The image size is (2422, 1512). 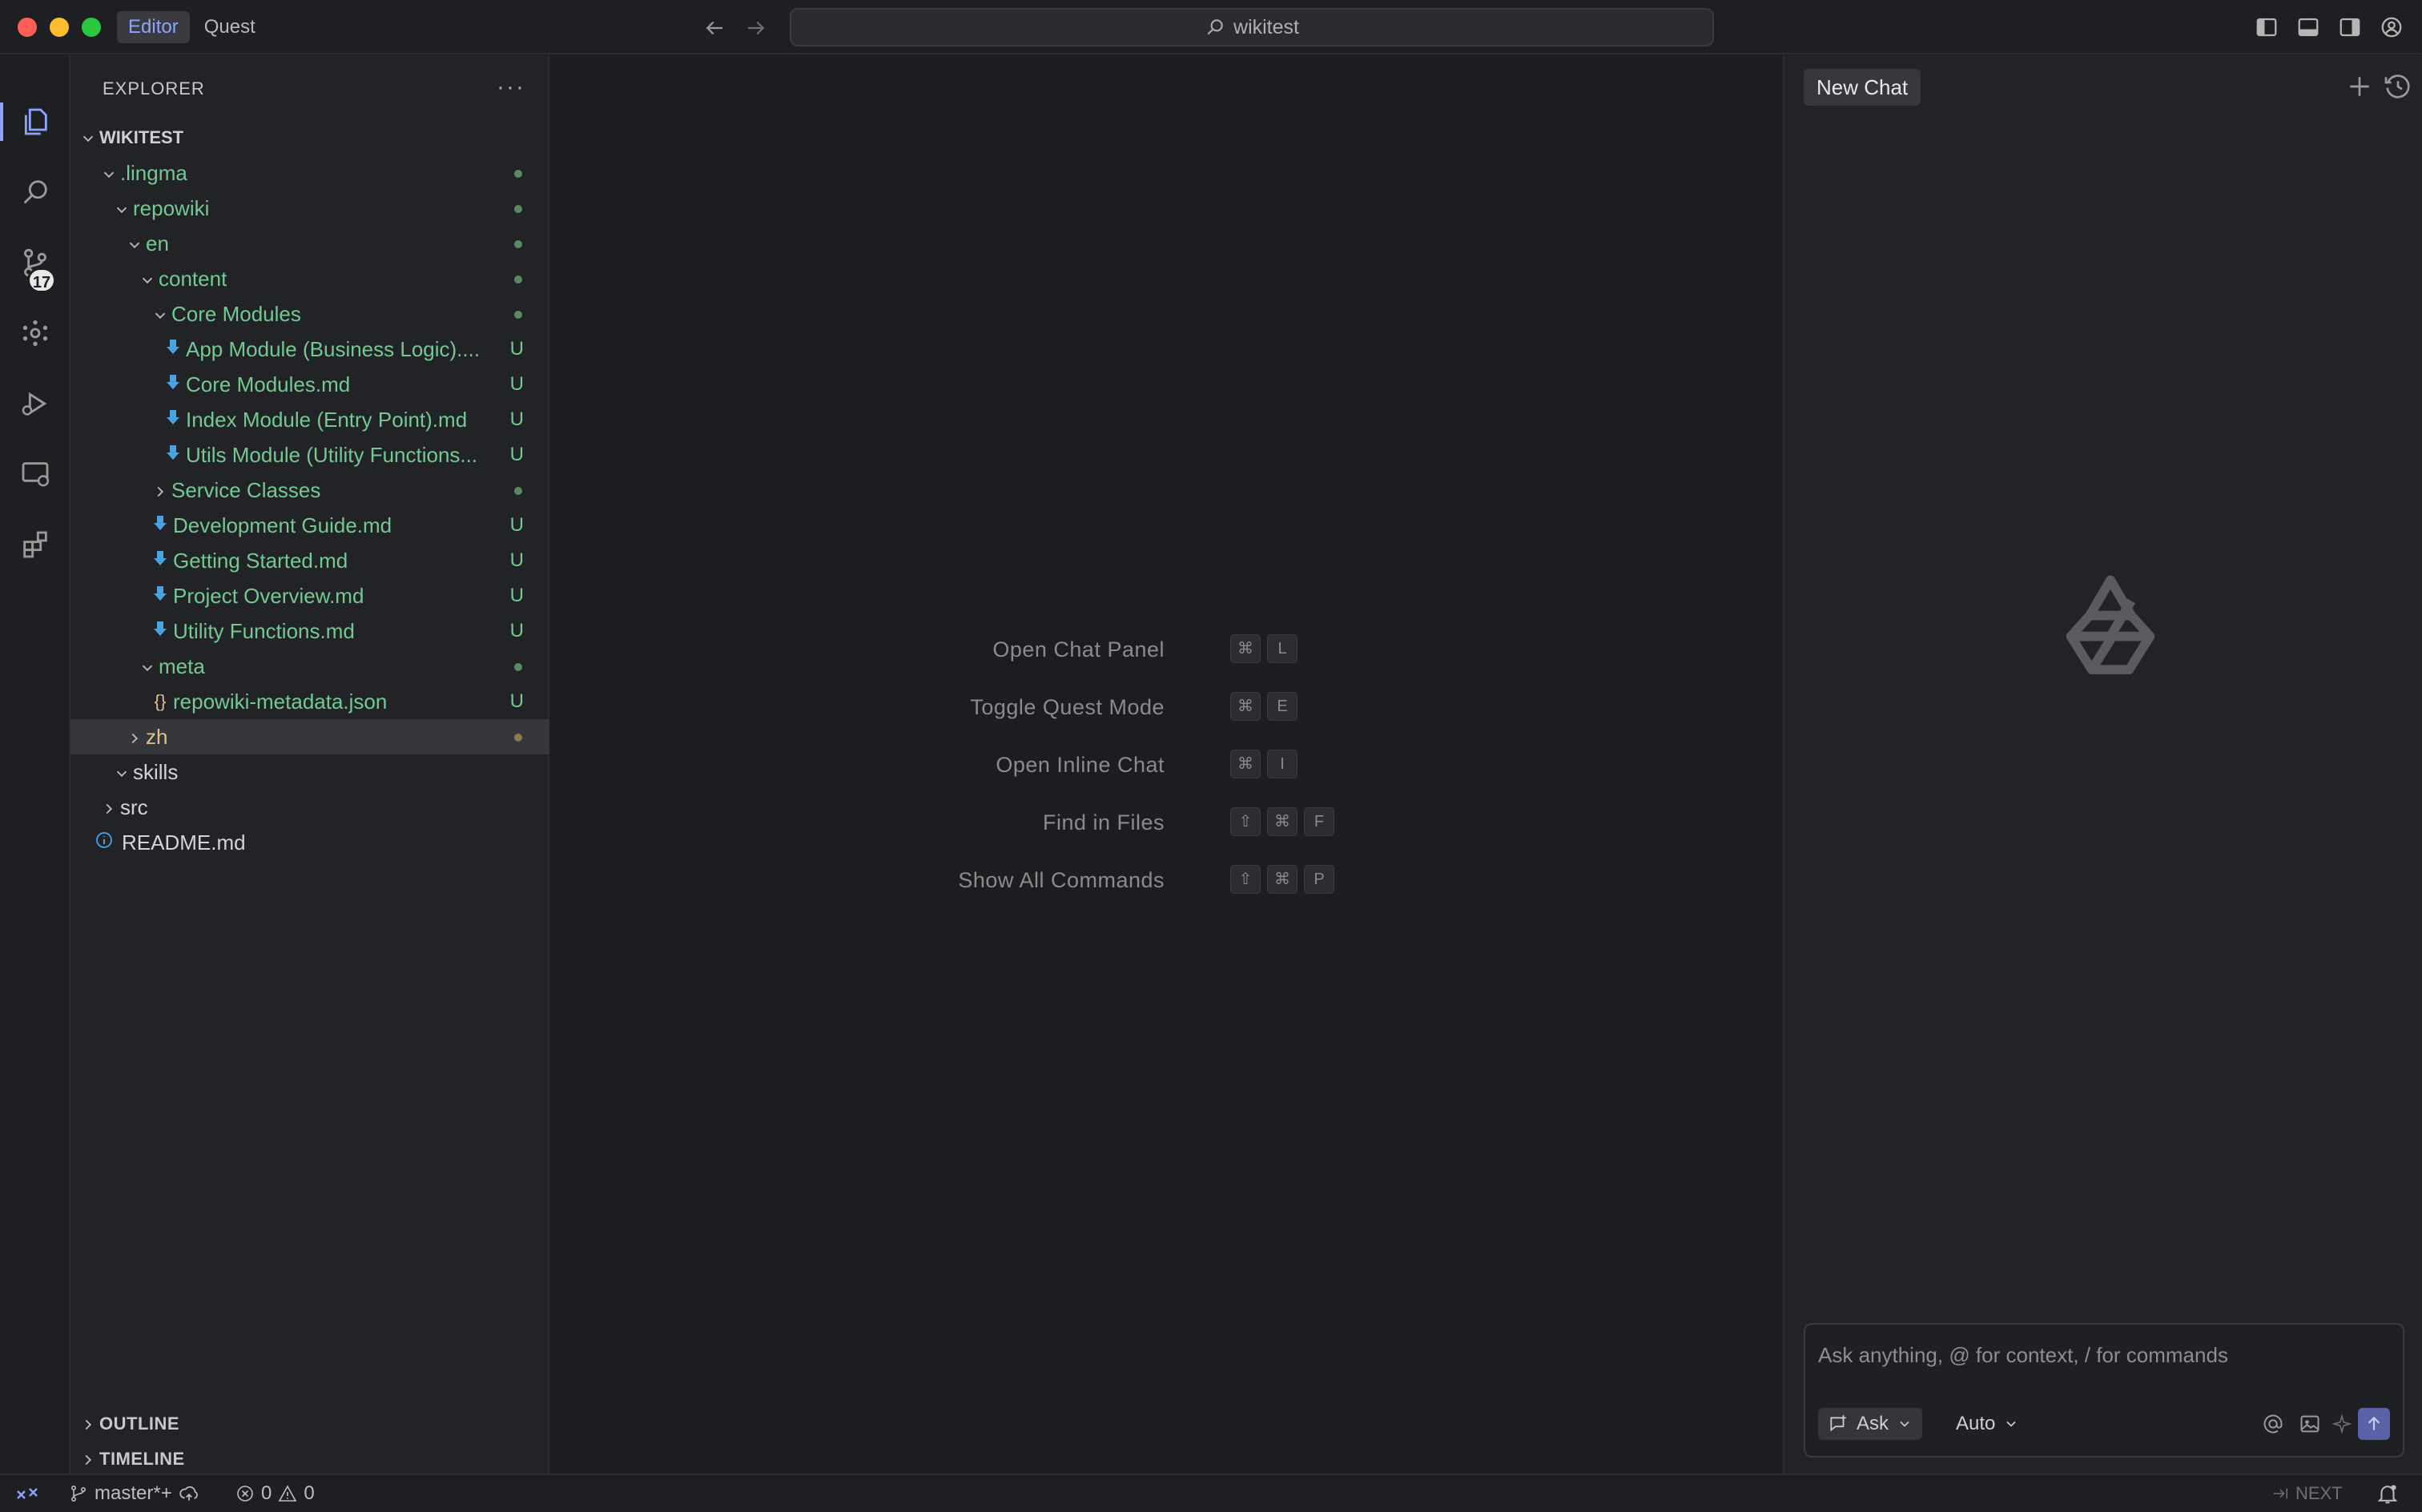 What do you see at coordinates (160, 560) in the screenshot?
I see `markdown-file-icon` at bounding box center [160, 560].